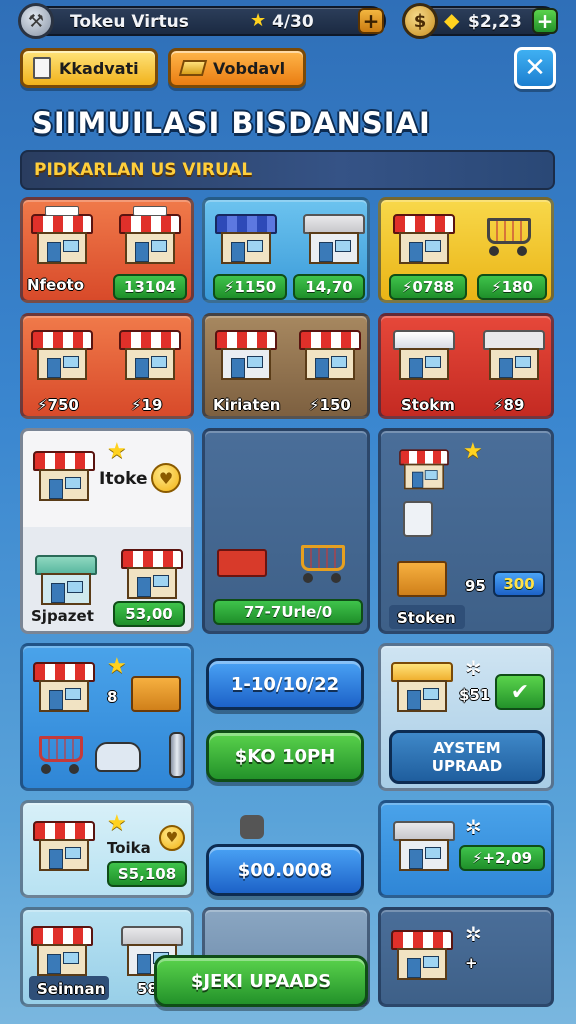 This screenshot has width=576, height=1024. Describe the element at coordinates (466, 250) in the screenshot. I see `shop-card-yellow-1: ⚡ 0788 ⚡ 180` at that location.